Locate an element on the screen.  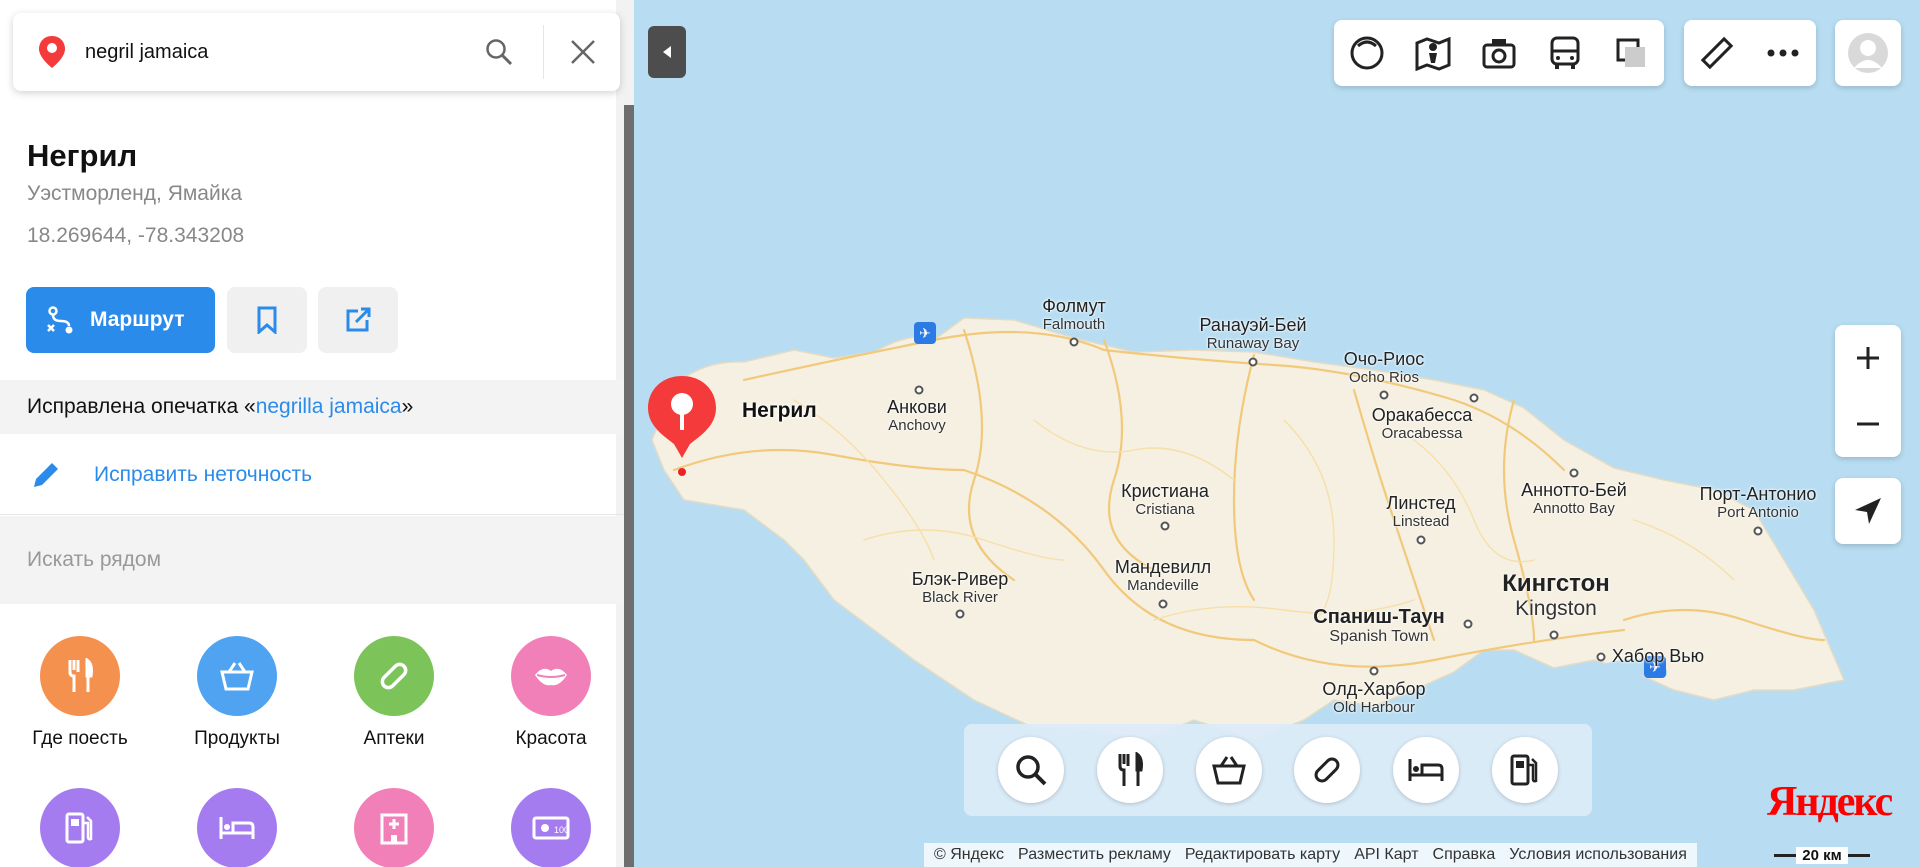
photos-button is located at coordinates (1499, 53).